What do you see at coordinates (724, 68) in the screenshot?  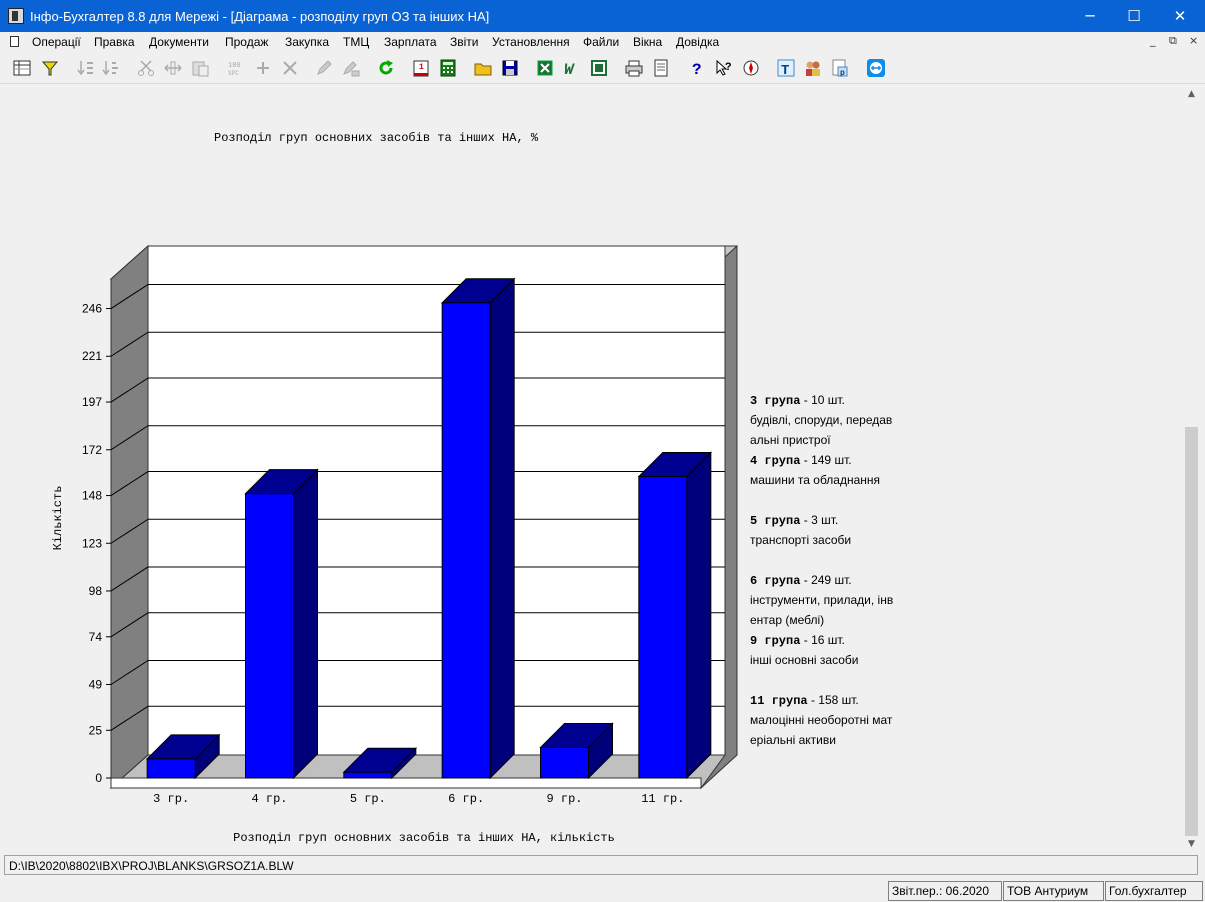 I see `context-help-icon: ?` at bounding box center [724, 68].